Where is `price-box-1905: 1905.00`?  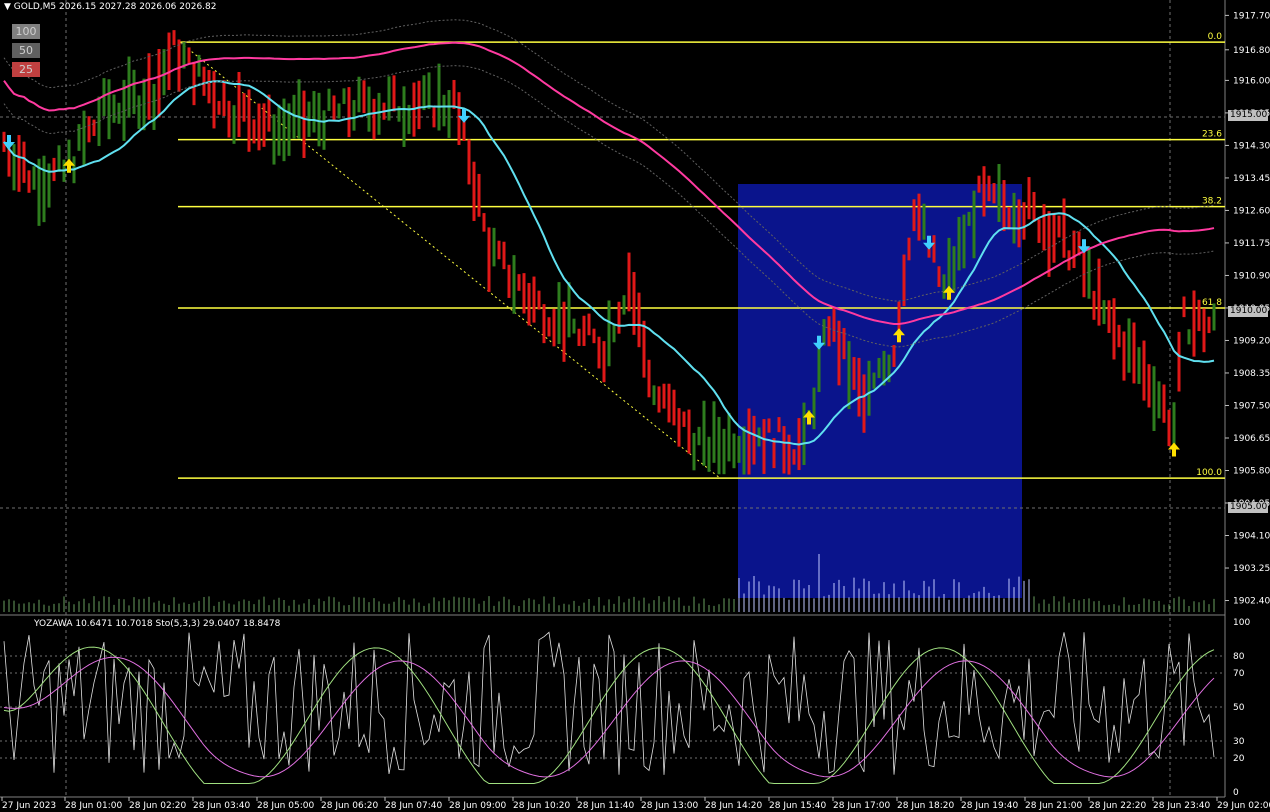
price-box-1905: 1905.00 is located at coordinates (1248, 507).